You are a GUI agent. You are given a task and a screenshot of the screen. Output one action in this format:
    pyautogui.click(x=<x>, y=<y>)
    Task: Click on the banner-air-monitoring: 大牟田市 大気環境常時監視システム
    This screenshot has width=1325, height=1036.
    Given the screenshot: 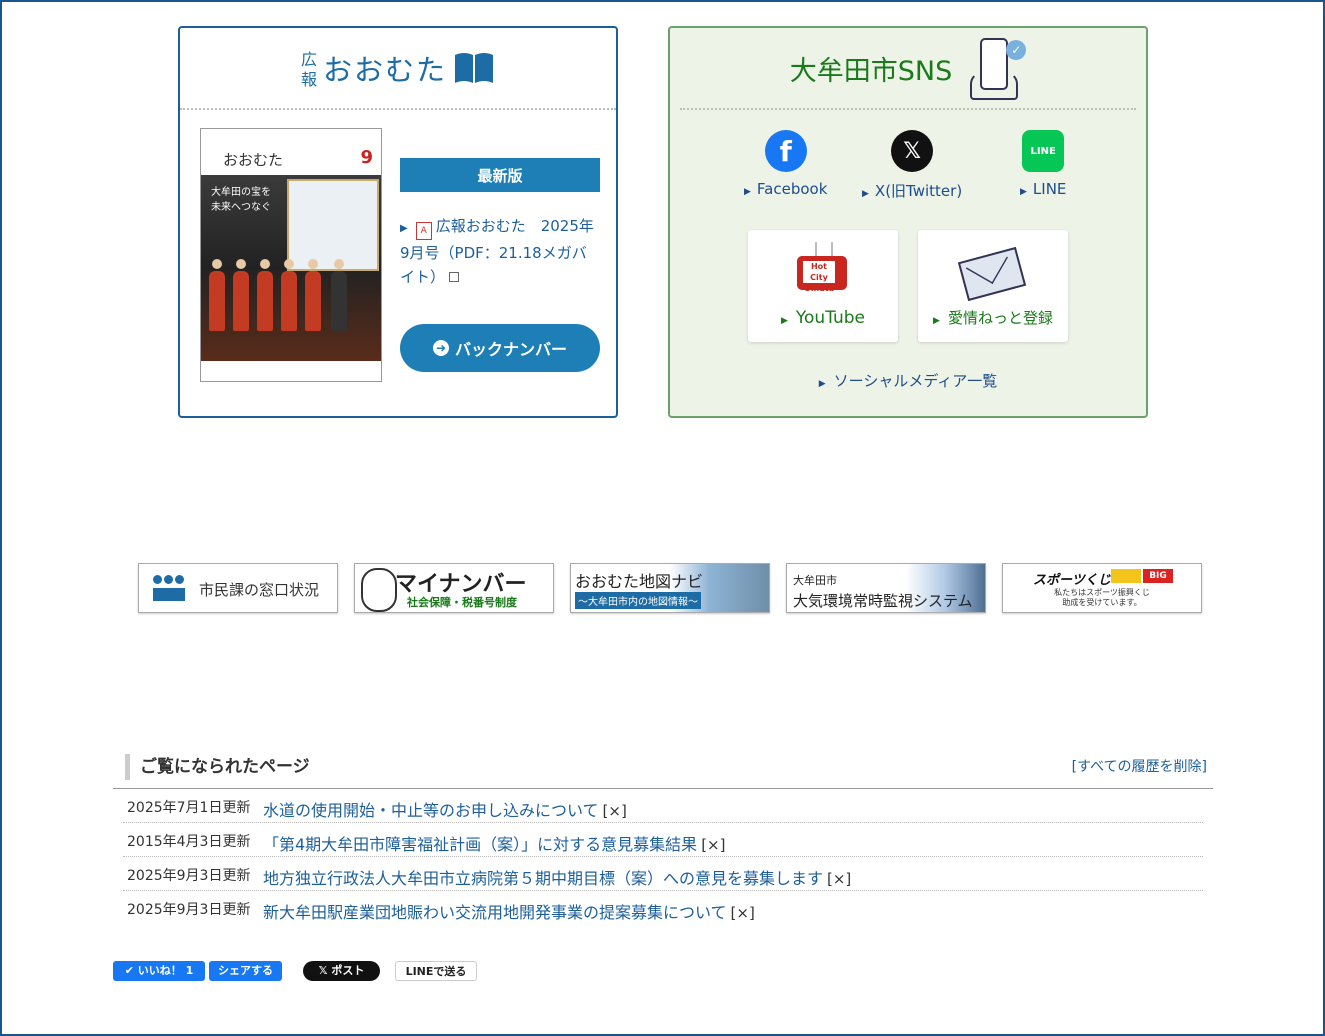 What is the action you would take?
    pyautogui.click(x=886, y=588)
    